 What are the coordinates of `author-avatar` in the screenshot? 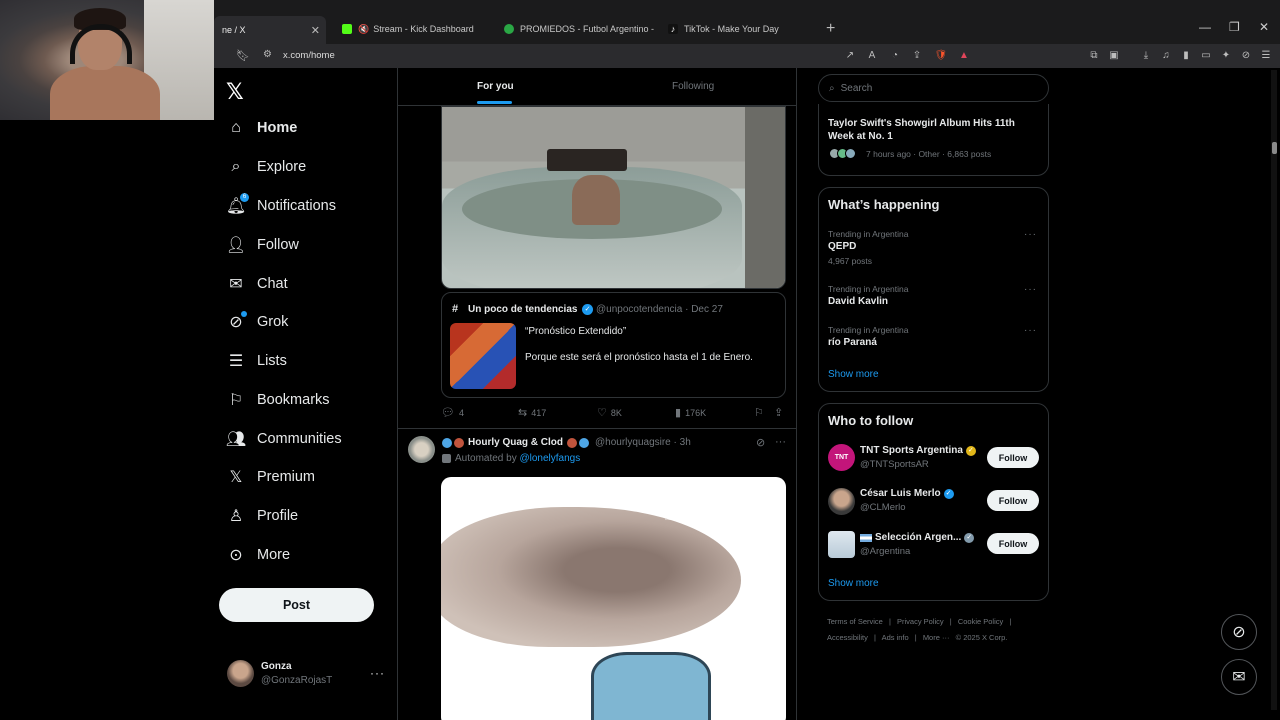 It's located at (421, 449).